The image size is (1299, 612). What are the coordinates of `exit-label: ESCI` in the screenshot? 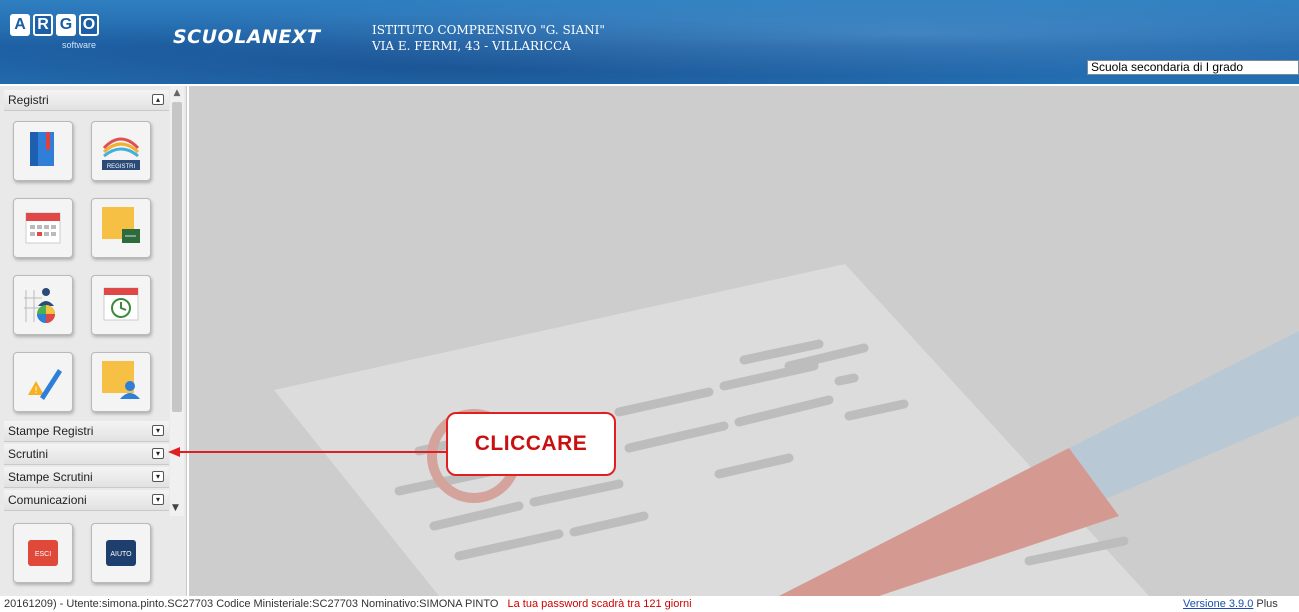 It's located at (43, 554).